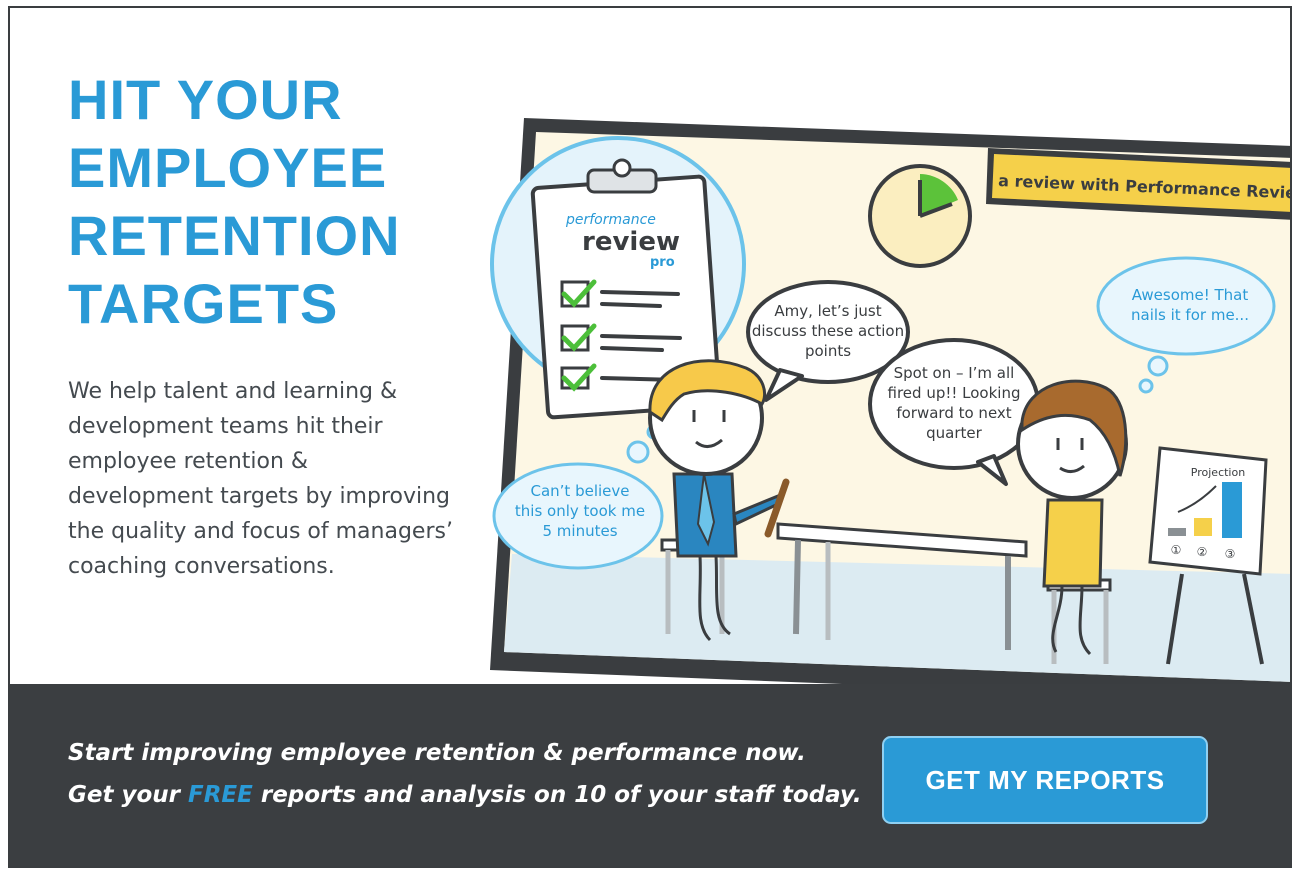 This screenshot has width=1300, height=870. Describe the element at coordinates (1202, 552) in the screenshot. I see `projection-label: ②` at that location.